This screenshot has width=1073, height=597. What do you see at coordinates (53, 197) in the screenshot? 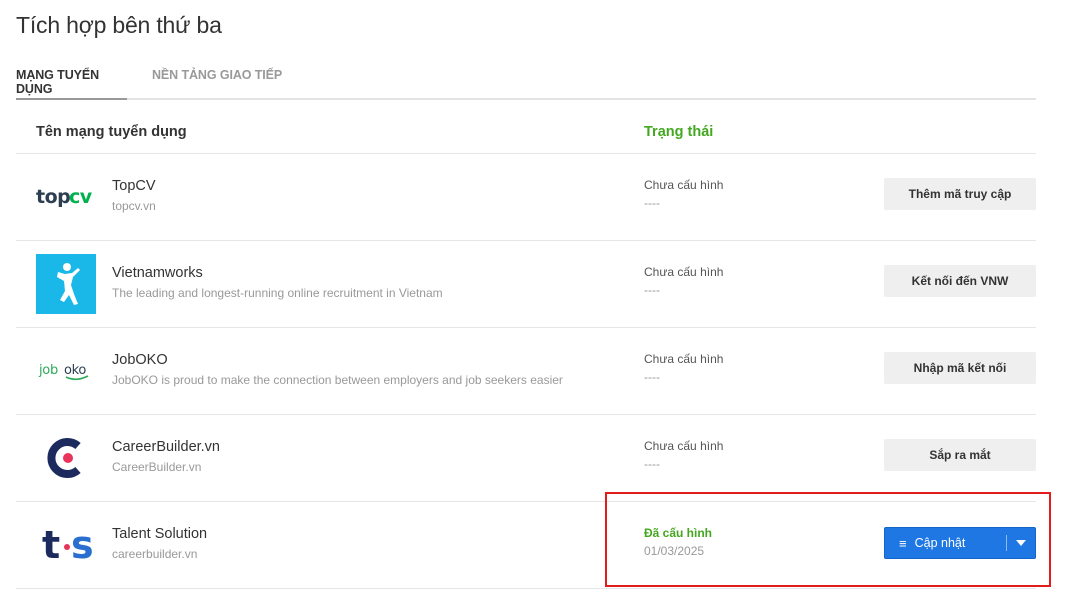
I see `svg-text: top` at bounding box center [53, 197].